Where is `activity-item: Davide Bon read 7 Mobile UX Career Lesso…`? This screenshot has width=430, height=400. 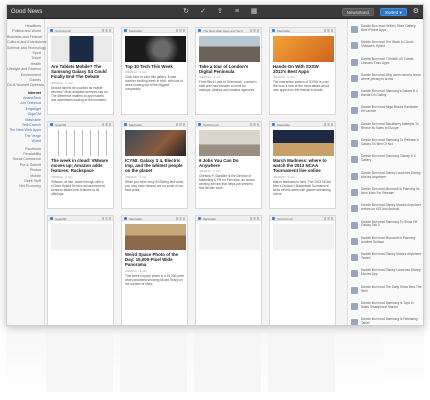
activity-item: Davide Bon read 7 Mobile UX Career Lesso… is located at coordinates (385, 65).